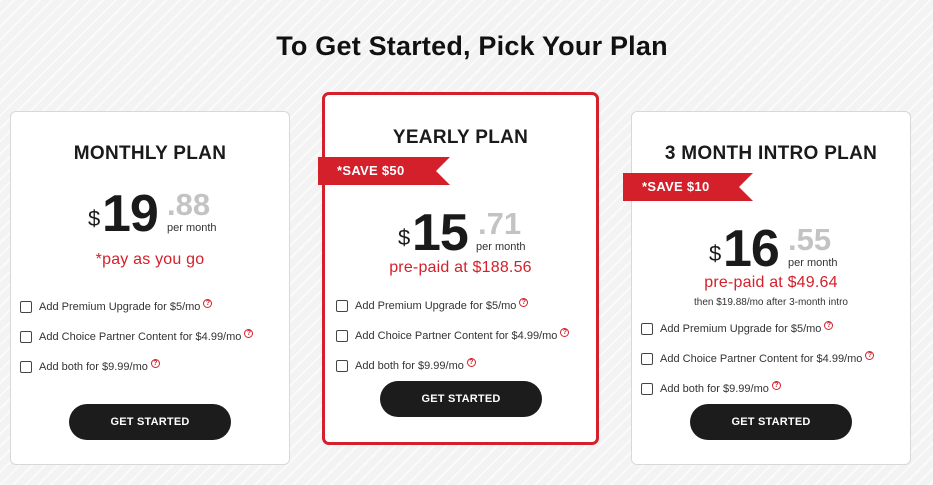  I want to click on price-display: $ 16 .55 per month, so click(794, 247).